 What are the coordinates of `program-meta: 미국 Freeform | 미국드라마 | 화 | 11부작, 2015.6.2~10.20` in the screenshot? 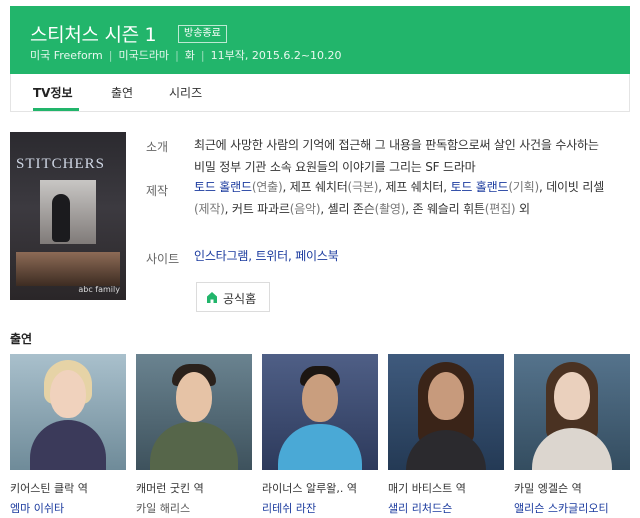 It's located at (186, 55).